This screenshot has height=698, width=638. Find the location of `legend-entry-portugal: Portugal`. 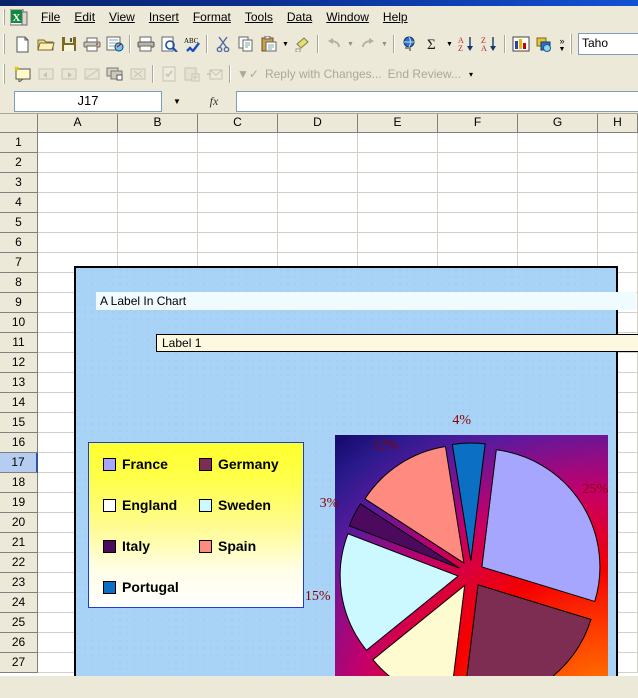

legend-entry-portugal: Portugal is located at coordinates (141, 587).